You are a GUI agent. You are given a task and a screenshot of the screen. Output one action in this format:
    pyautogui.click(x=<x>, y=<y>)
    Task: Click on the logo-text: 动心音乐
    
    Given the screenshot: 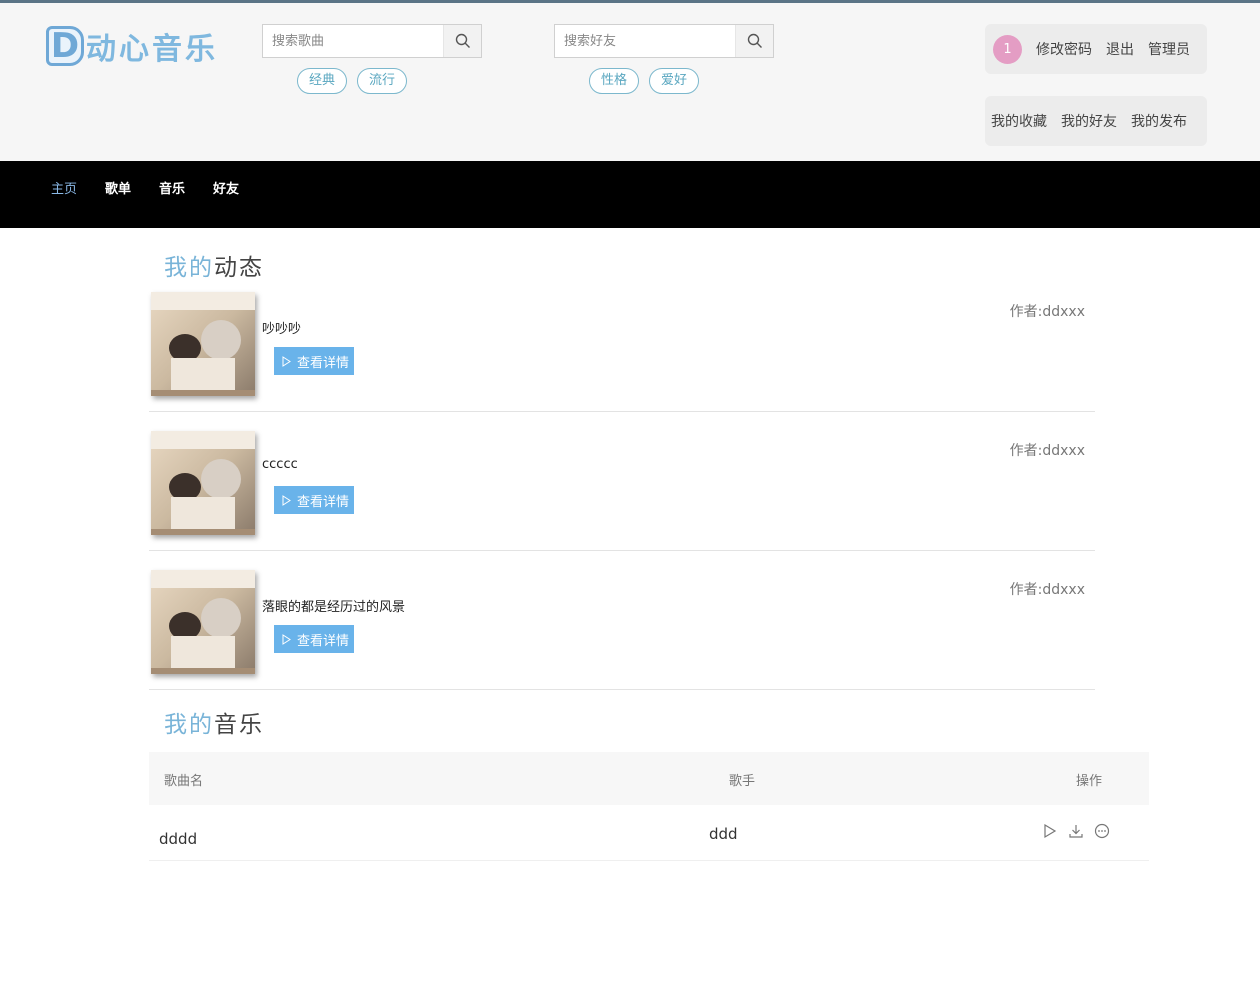 What is the action you would take?
    pyautogui.click(x=152, y=49)
    